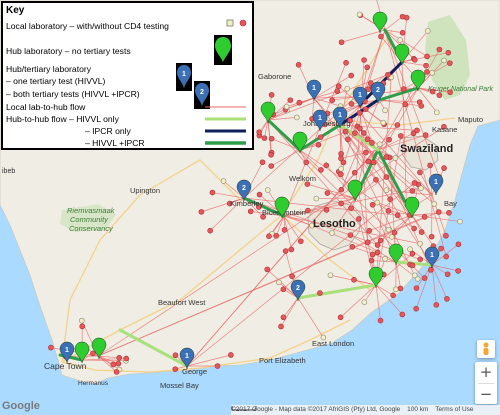  I want to click on zoom-control: + −, so click(486, 383).